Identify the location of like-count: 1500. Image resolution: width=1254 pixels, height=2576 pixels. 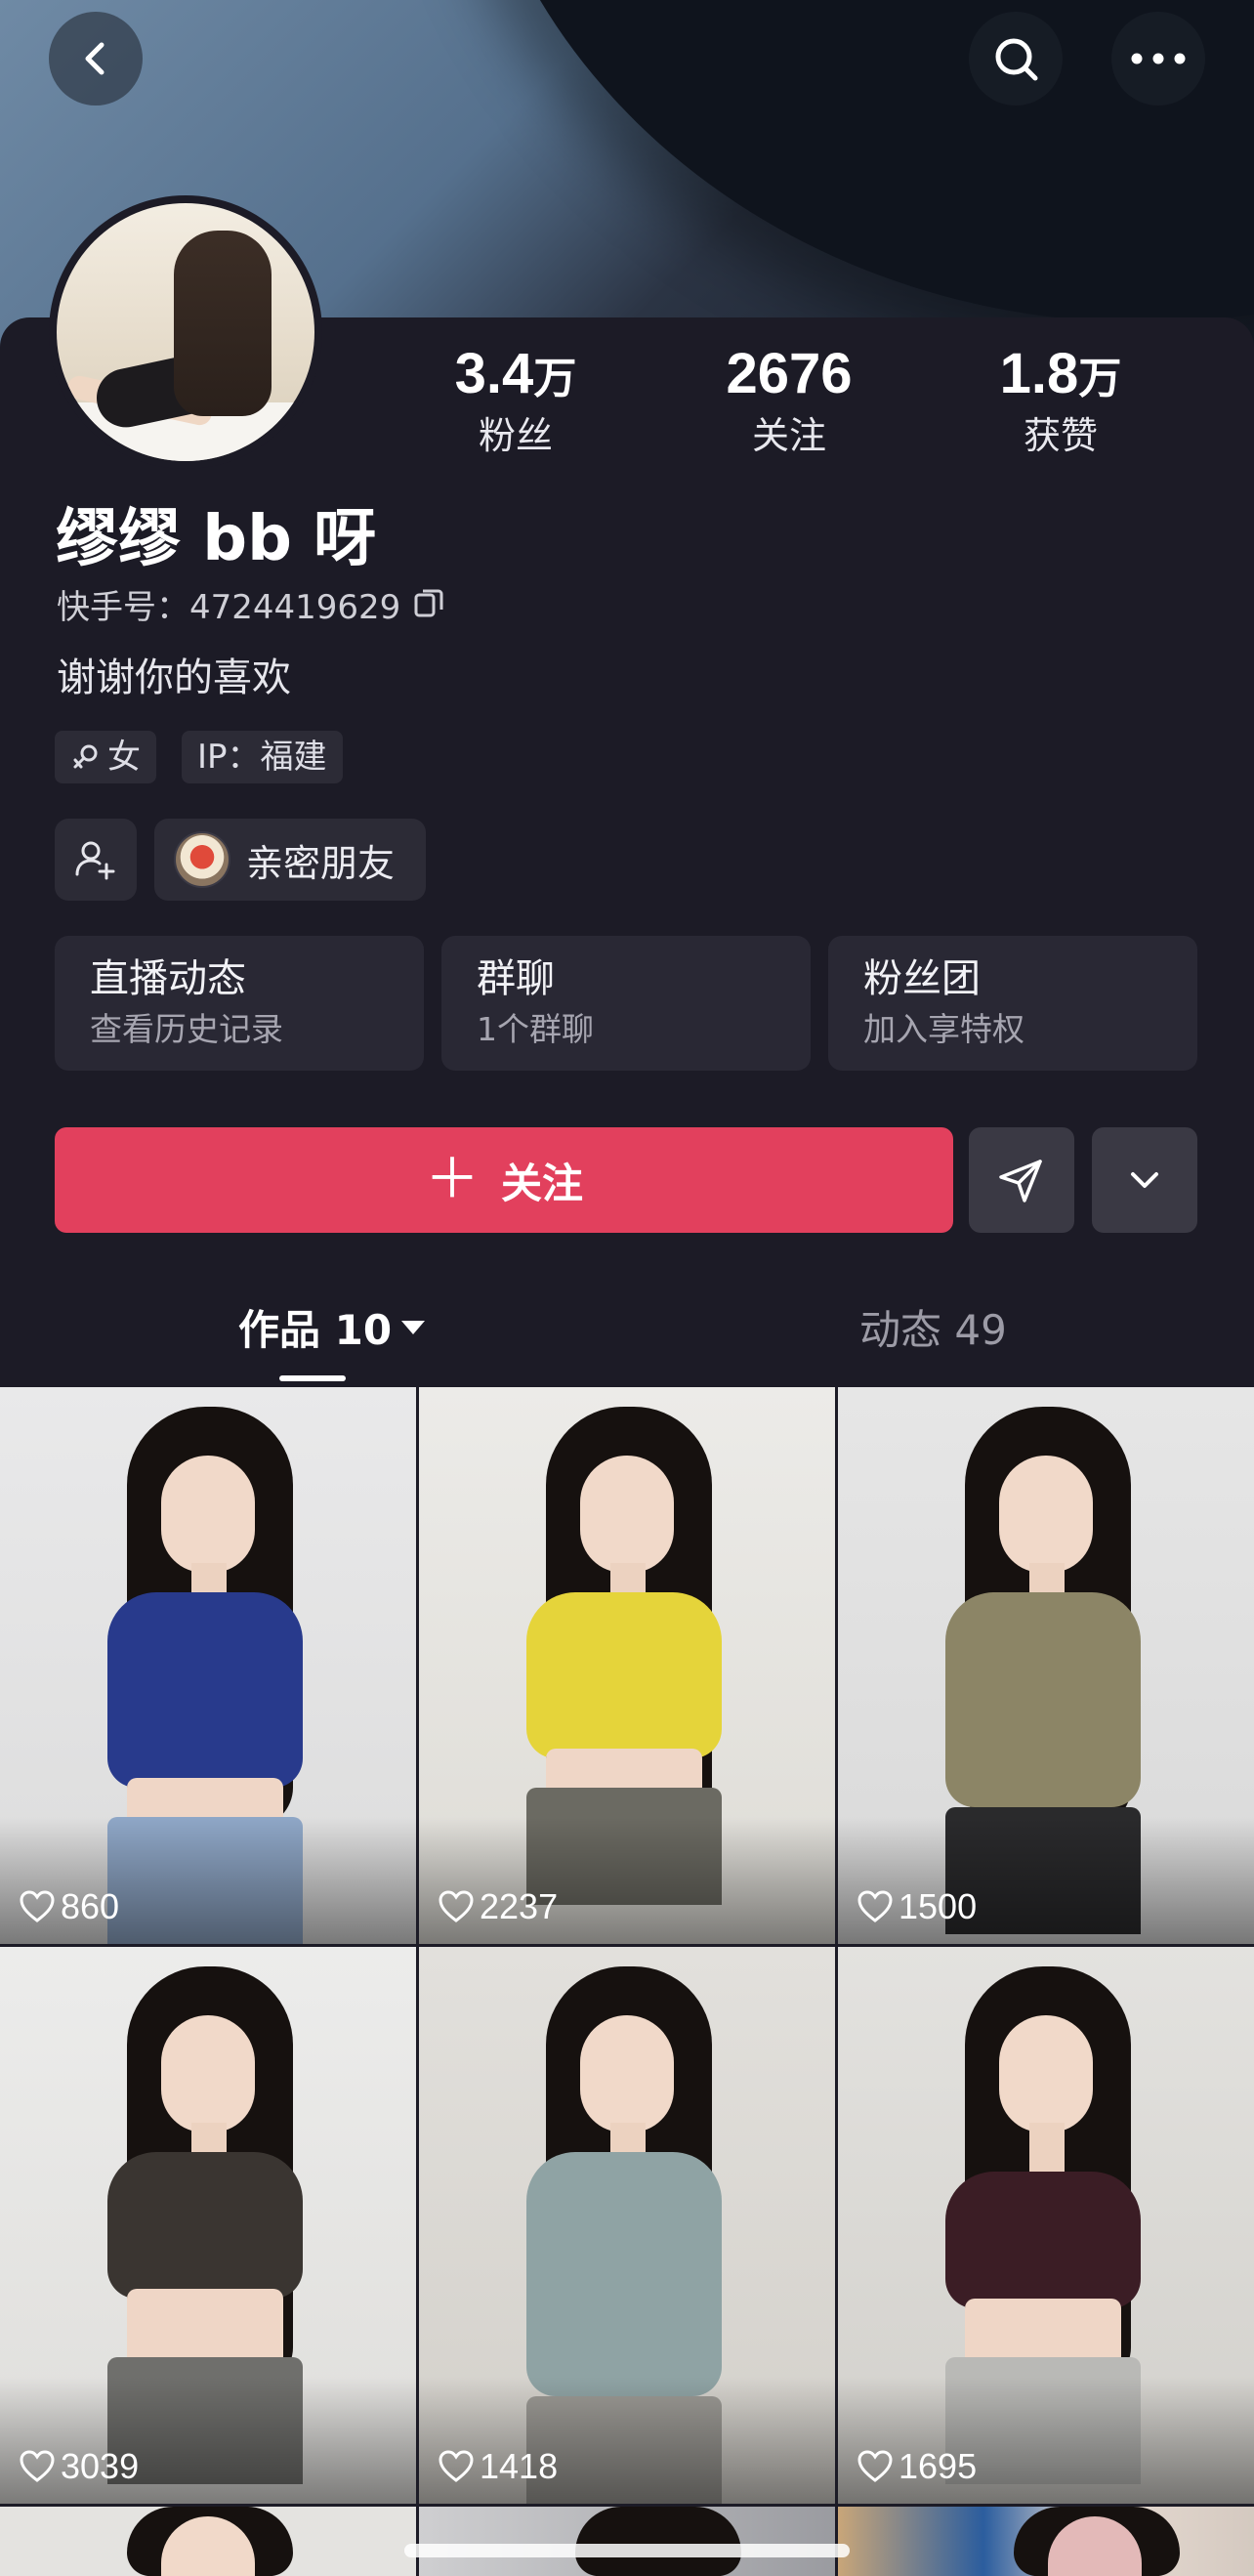
(917, 1906).